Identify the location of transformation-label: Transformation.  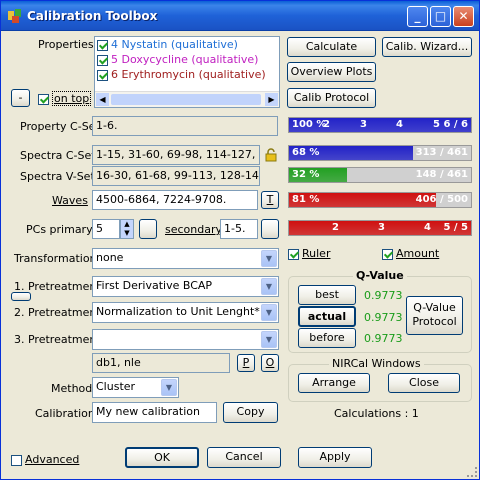
(55, 258).